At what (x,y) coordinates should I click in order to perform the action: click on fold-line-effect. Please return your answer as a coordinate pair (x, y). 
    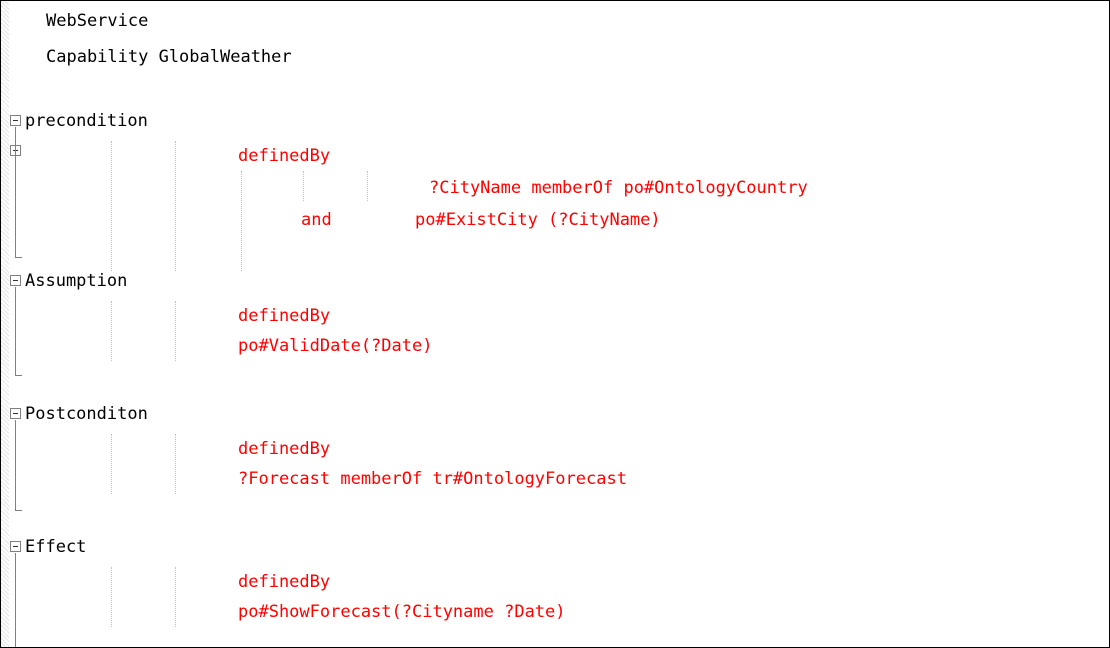
    Looking at the image, I should click on (15, 600).